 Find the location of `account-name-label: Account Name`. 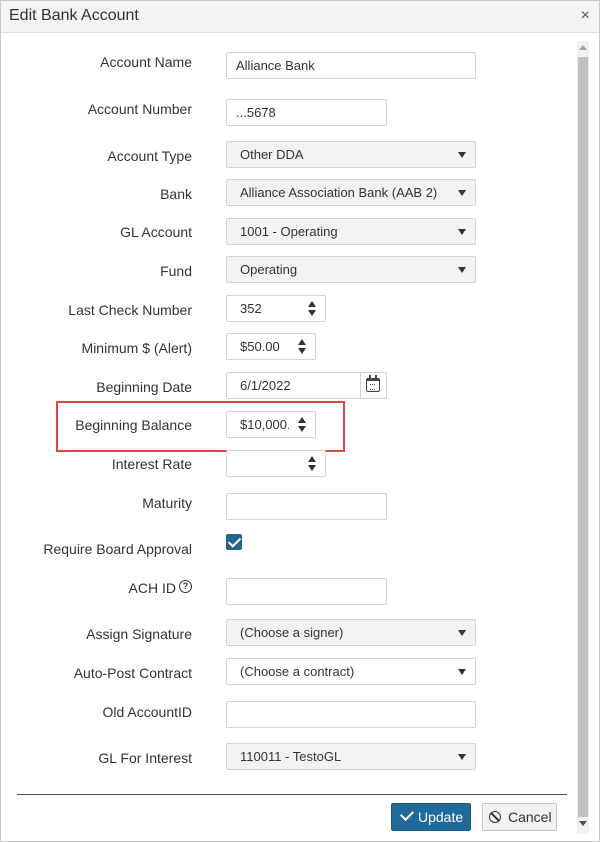

account-name-label: Account Name is located at coordinates (146, 62).